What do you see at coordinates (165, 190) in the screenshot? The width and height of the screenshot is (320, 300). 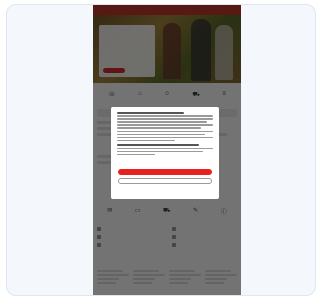 I see `dialog-links` at bounding box center [165, 190].